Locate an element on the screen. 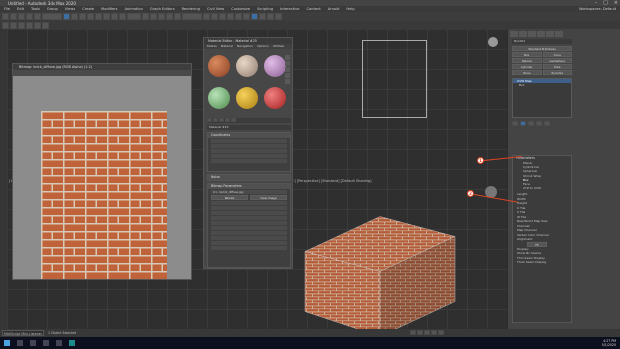 This screenshot has width=620, height=349. unlink-icon is located at coordinates (29, 16).